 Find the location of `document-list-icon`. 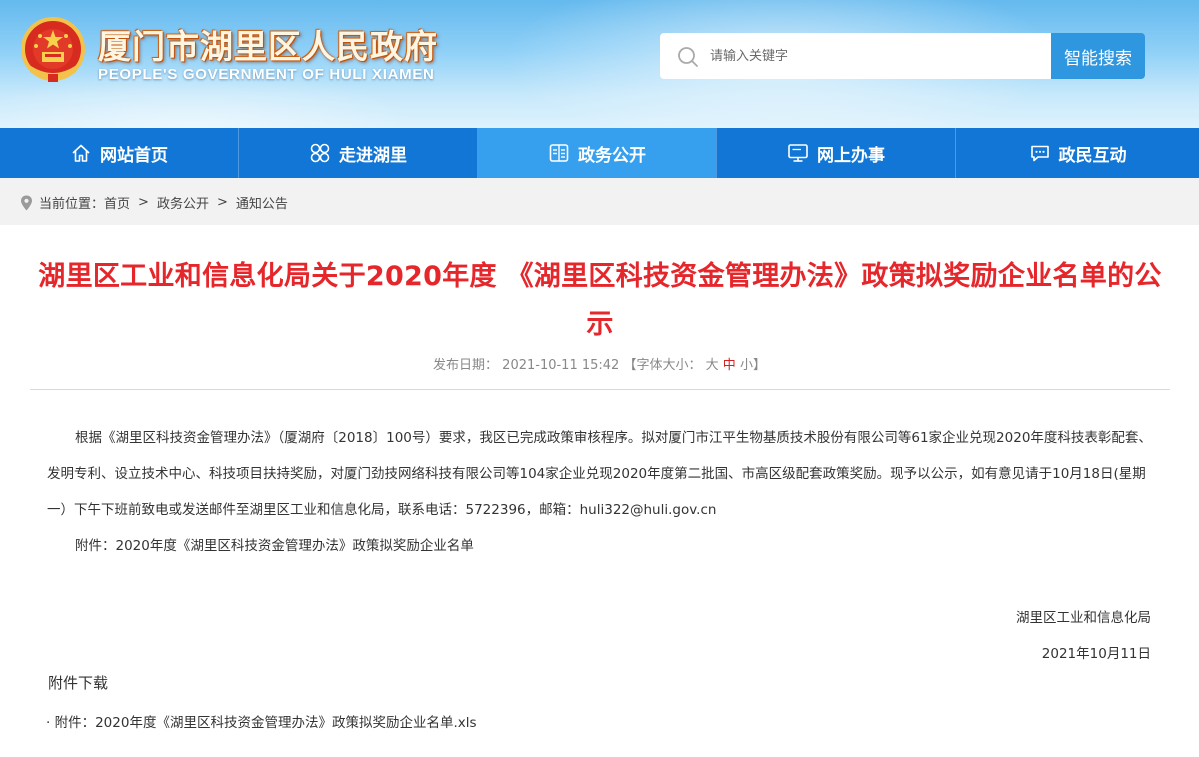

document-list-icon is located at coordinates (559, 153).